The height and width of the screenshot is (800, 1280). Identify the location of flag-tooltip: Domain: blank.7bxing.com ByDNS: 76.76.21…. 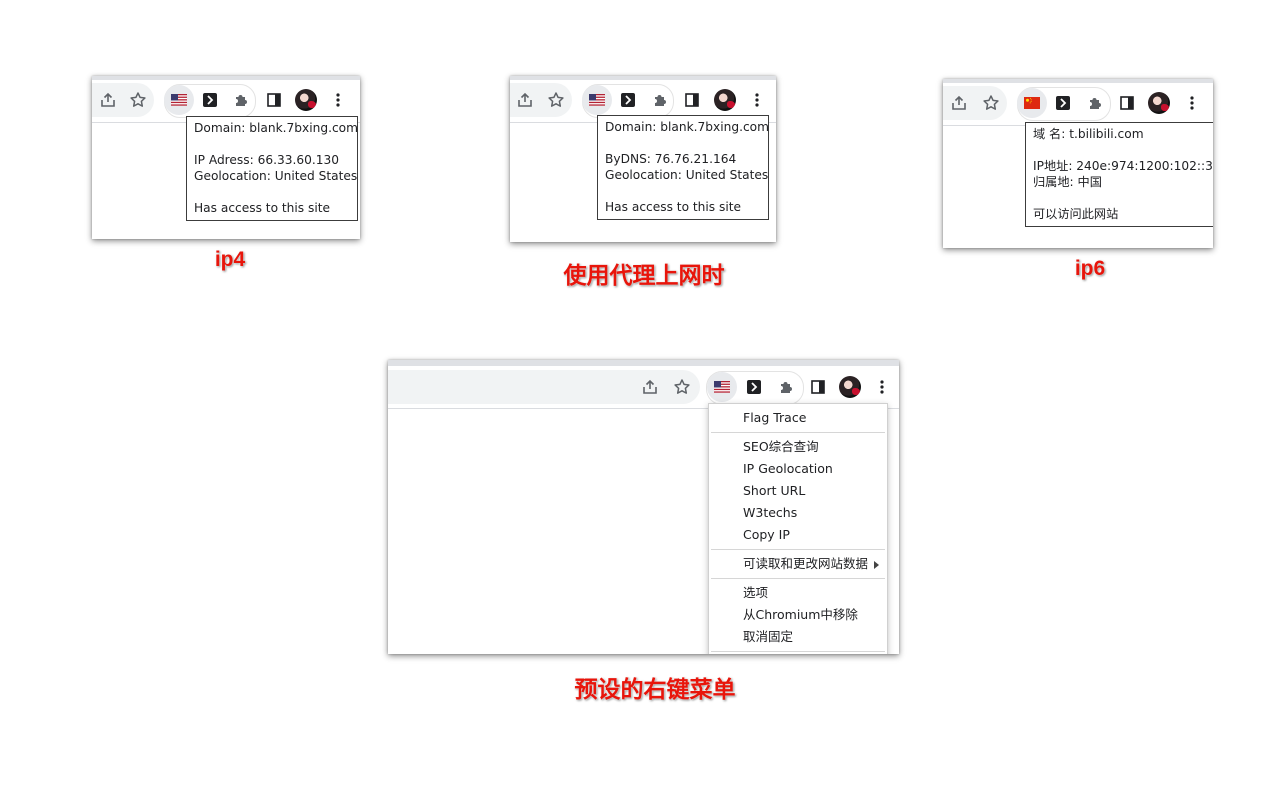
(683, 167).